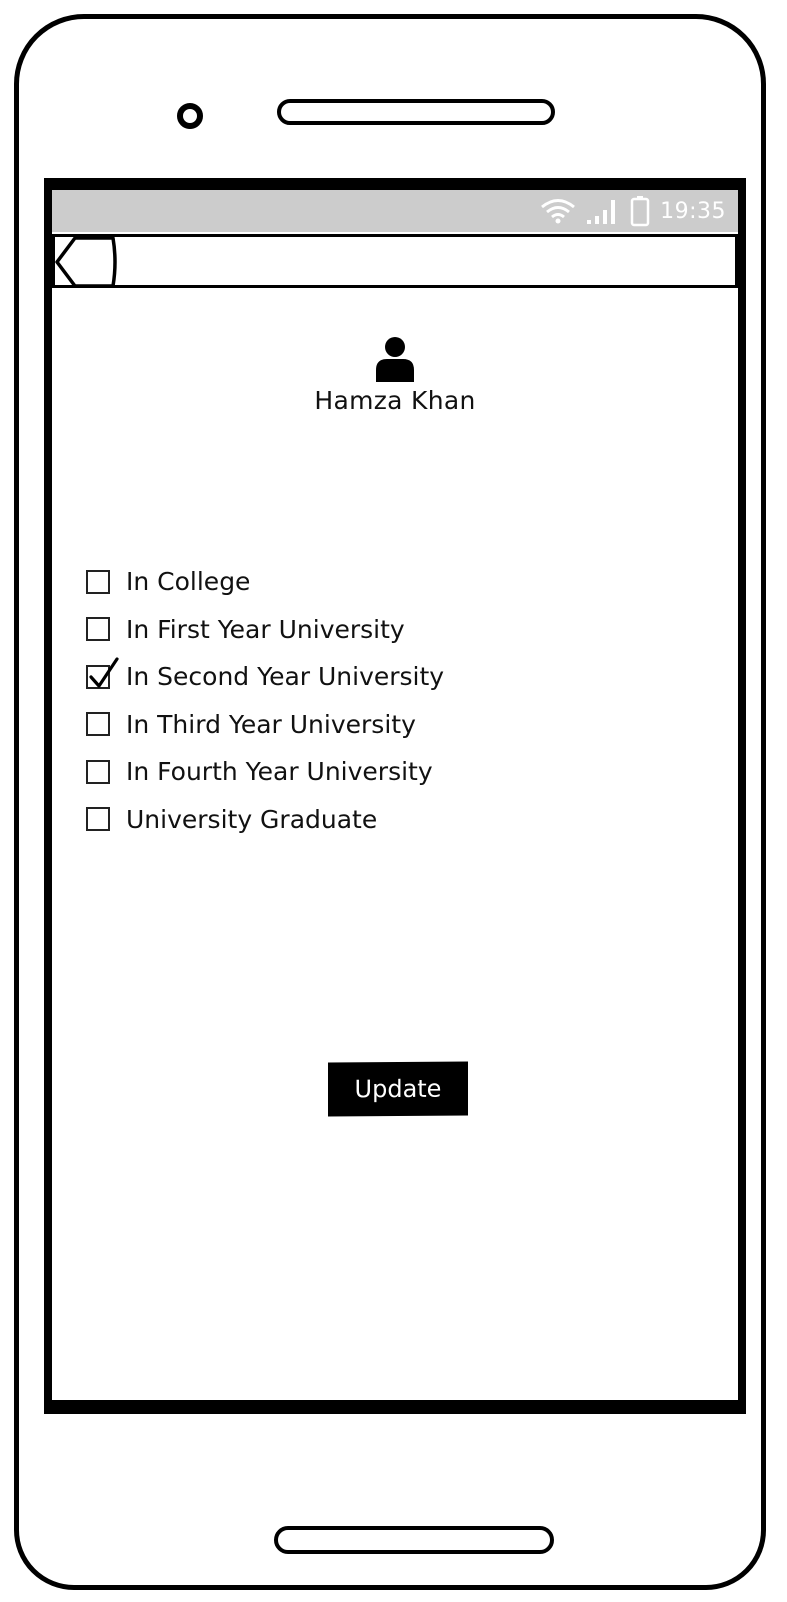 The image size is (787, 1602). I want to click on user-name: Hamza Khan, so click(395, 400).